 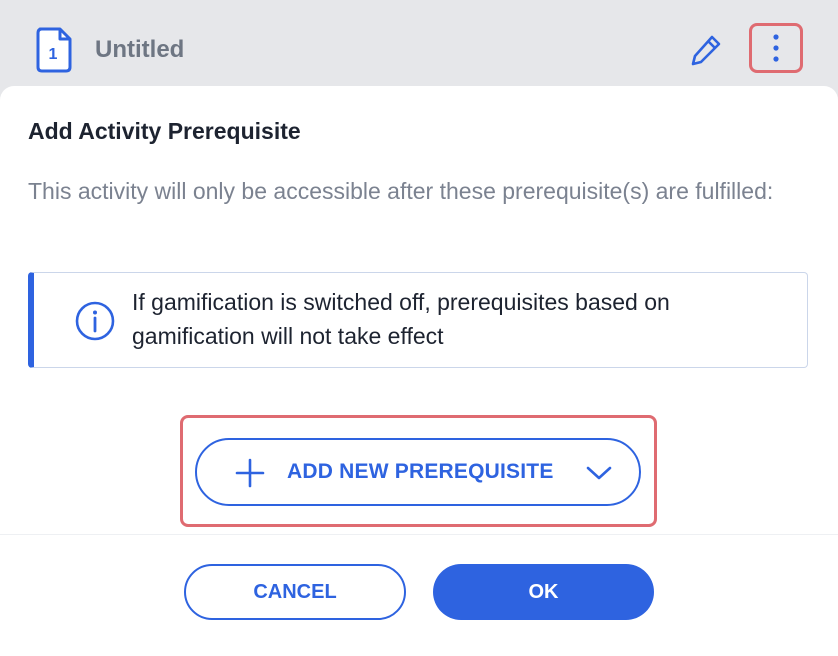 I want to click on document-badge-number: 1, so click(x=53, y=54).